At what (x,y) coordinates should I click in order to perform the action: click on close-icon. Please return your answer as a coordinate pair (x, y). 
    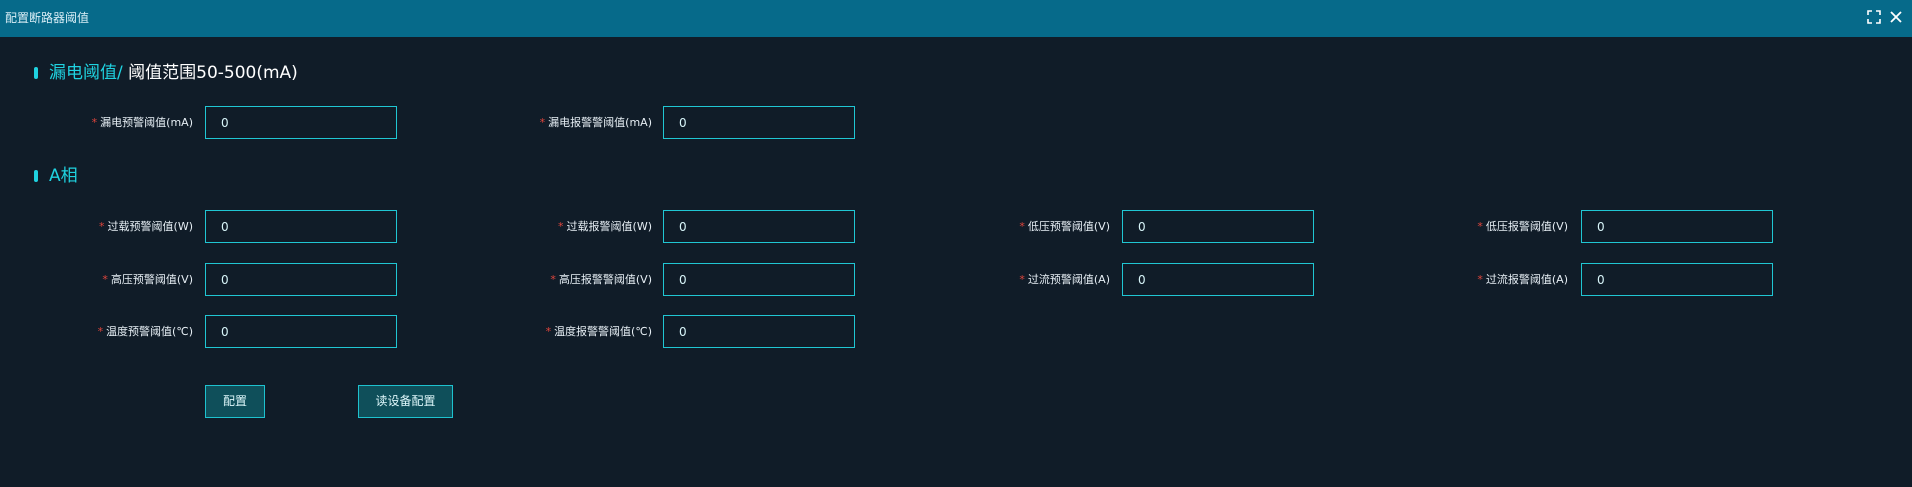
    Looking at the image, I should click on (1896, 17).